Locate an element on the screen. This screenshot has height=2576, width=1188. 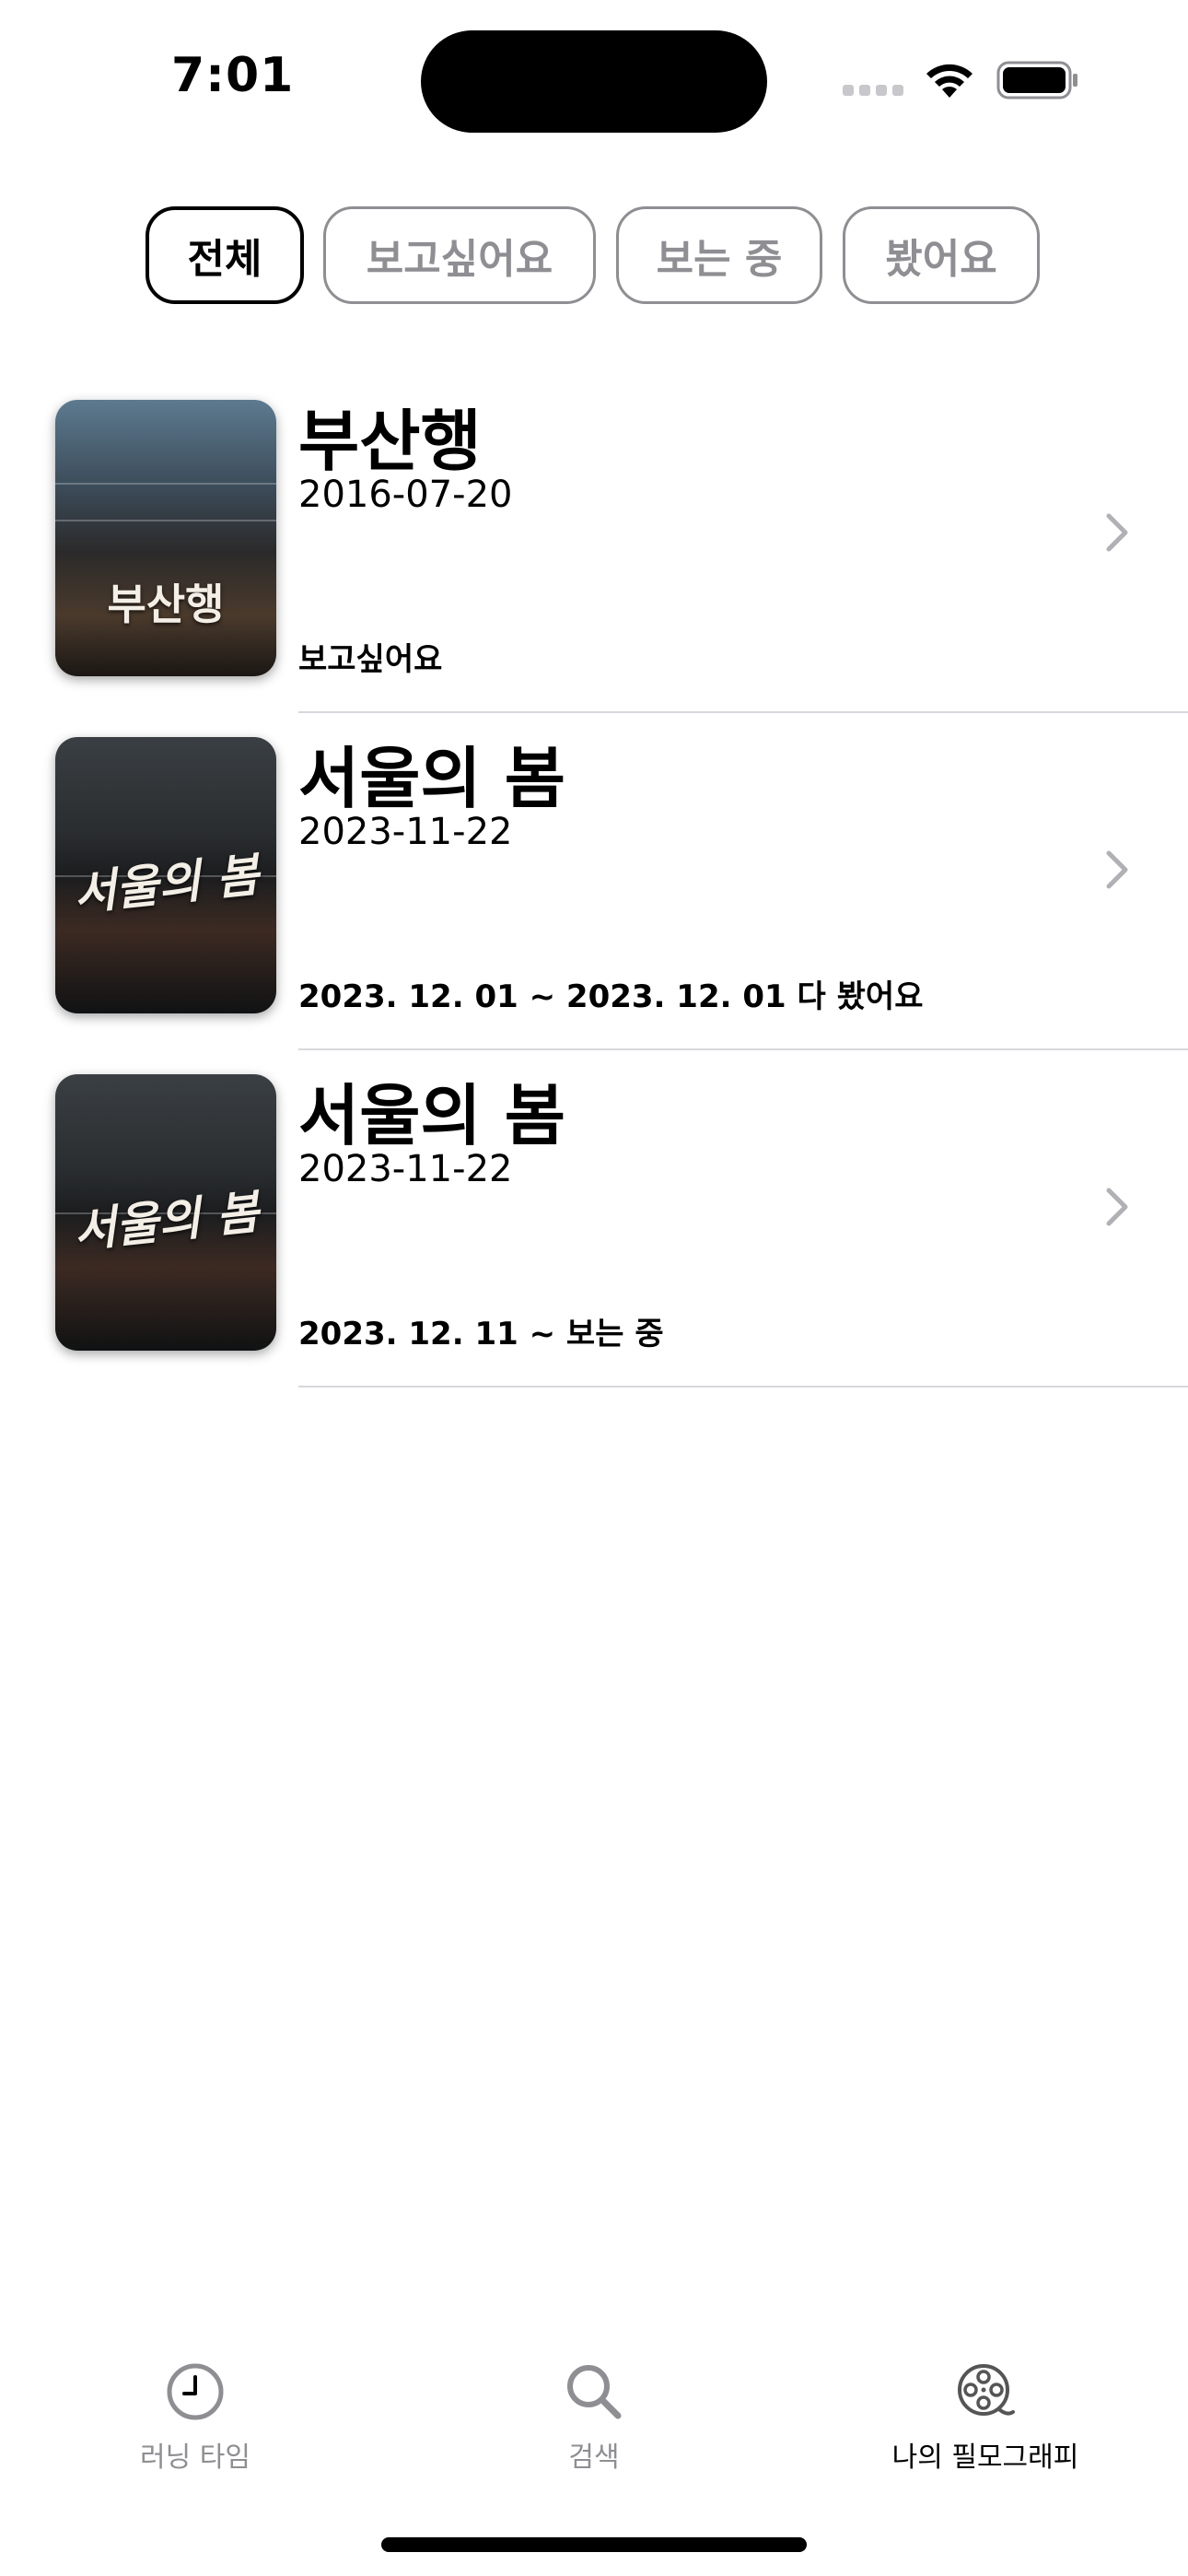
home-indicator is located at coordinates (594, 2544).